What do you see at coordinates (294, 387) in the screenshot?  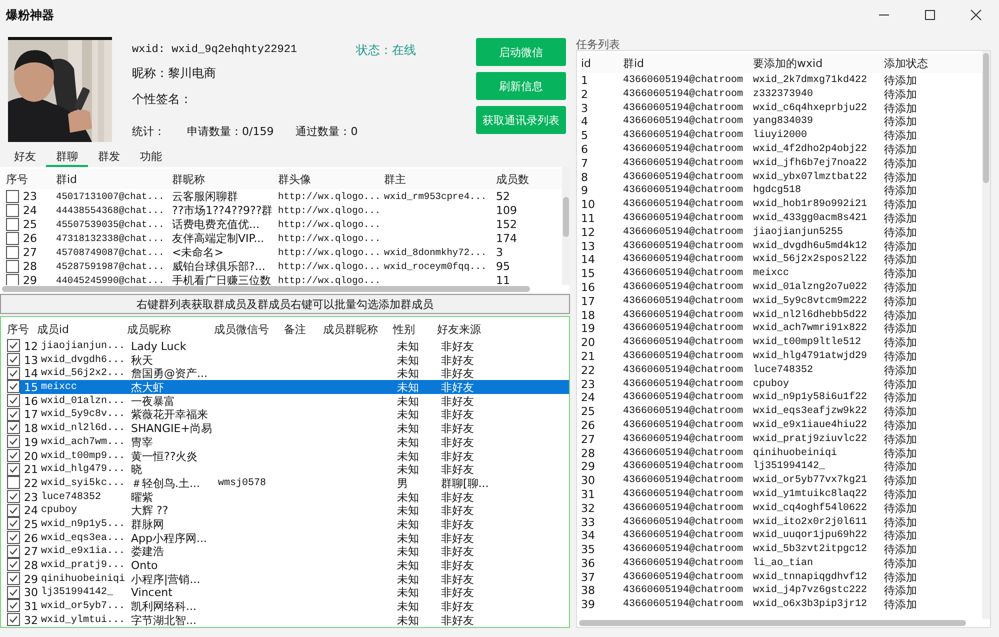 I see `table-row: 15 meixcc 杰大虾 未知 非好友` at bounding box center [294, 387].